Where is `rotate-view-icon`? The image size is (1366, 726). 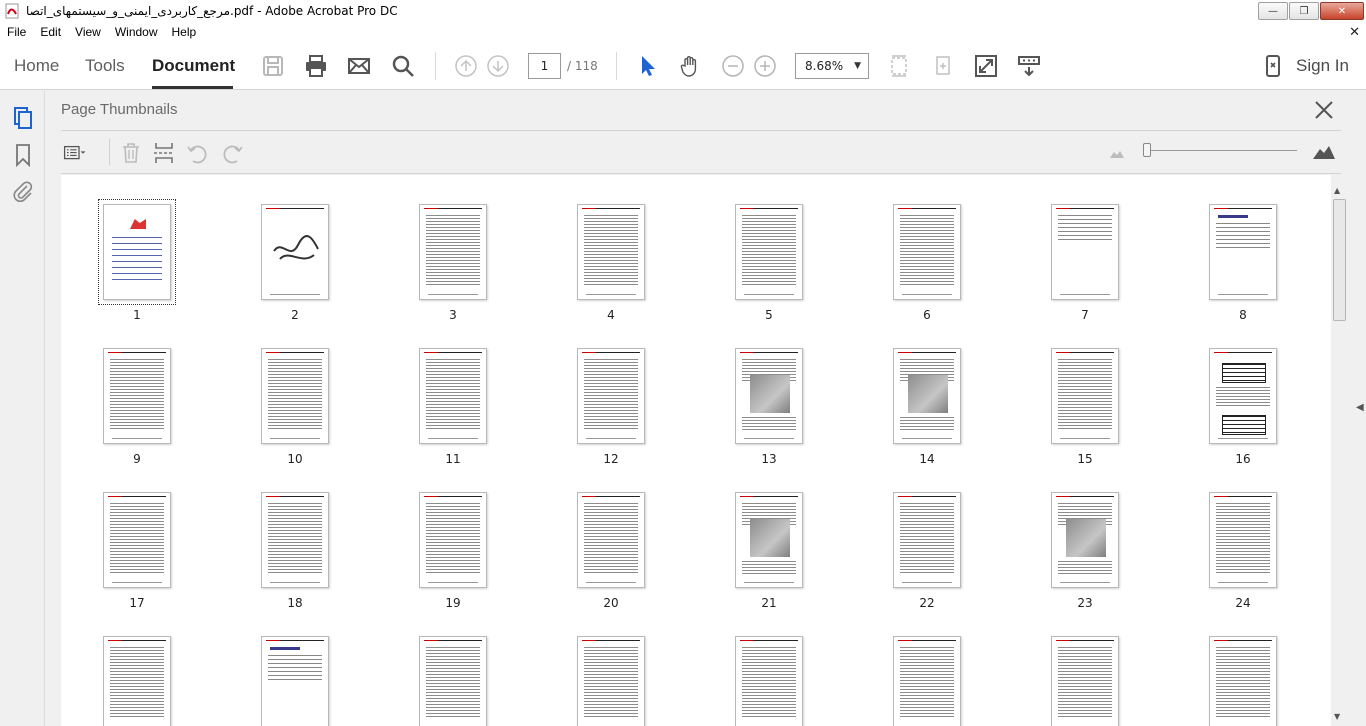
rotate-view-icon is located at coordinates (943, 66).